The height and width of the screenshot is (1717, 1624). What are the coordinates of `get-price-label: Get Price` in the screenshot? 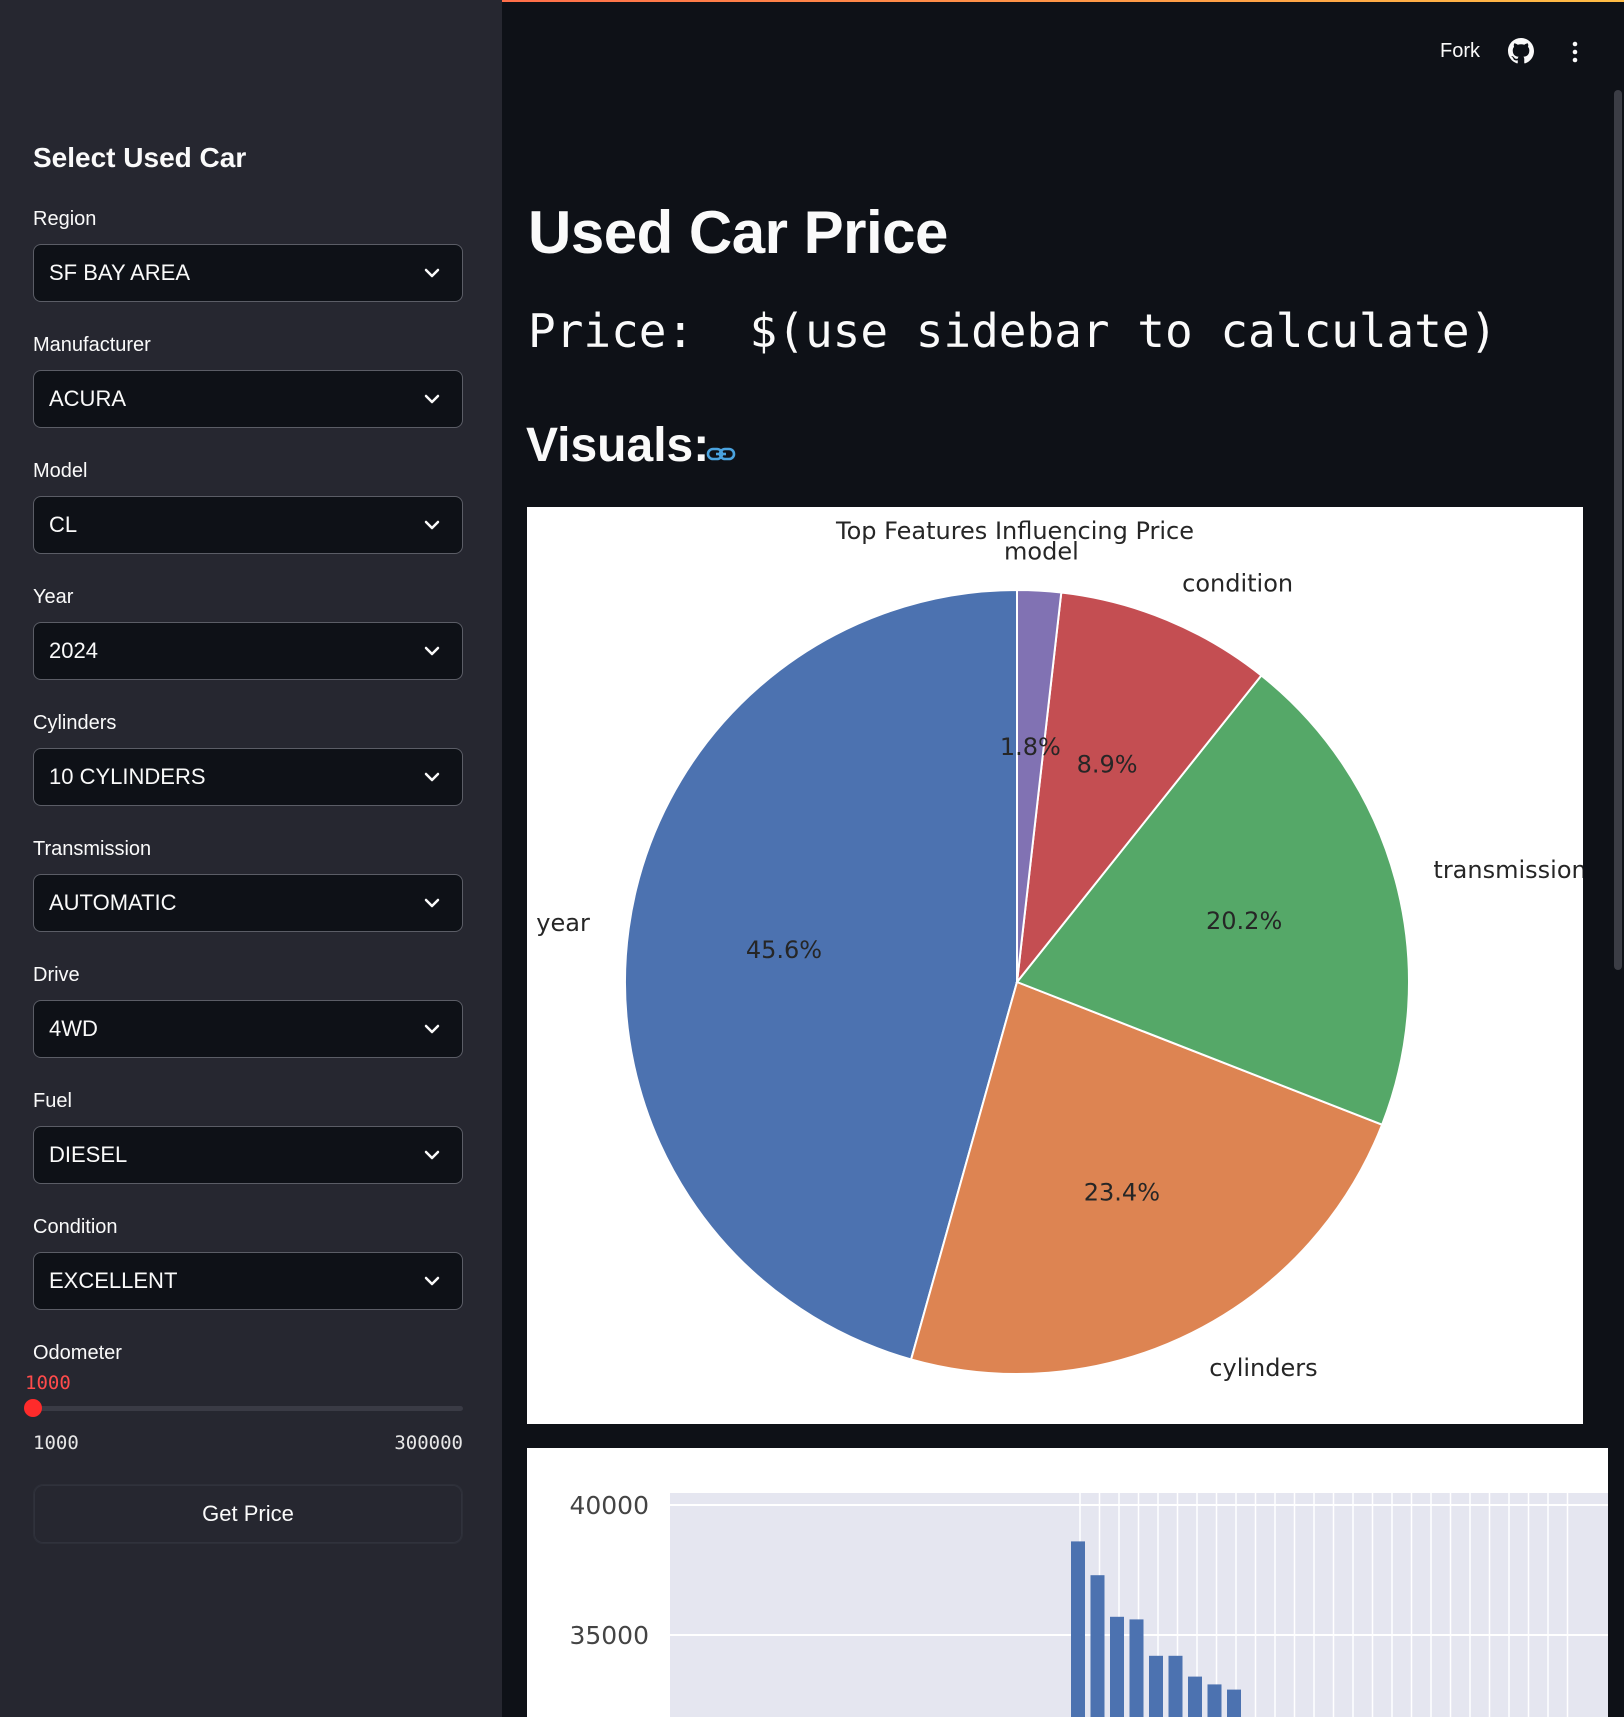 It's located at (248, 1513).